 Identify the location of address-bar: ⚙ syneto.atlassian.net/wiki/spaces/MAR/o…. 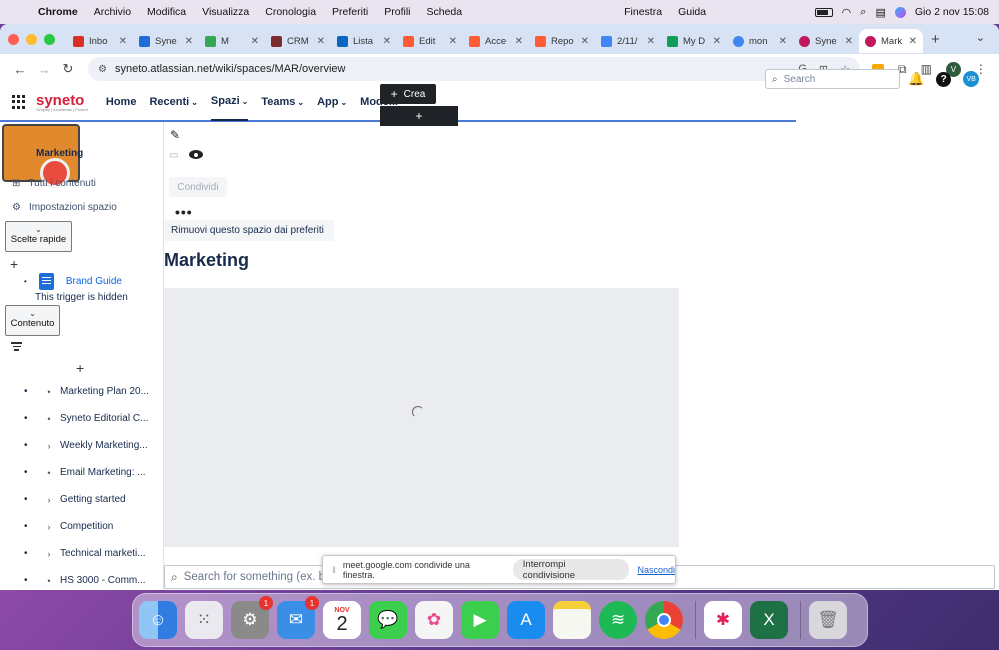
(474, 69).